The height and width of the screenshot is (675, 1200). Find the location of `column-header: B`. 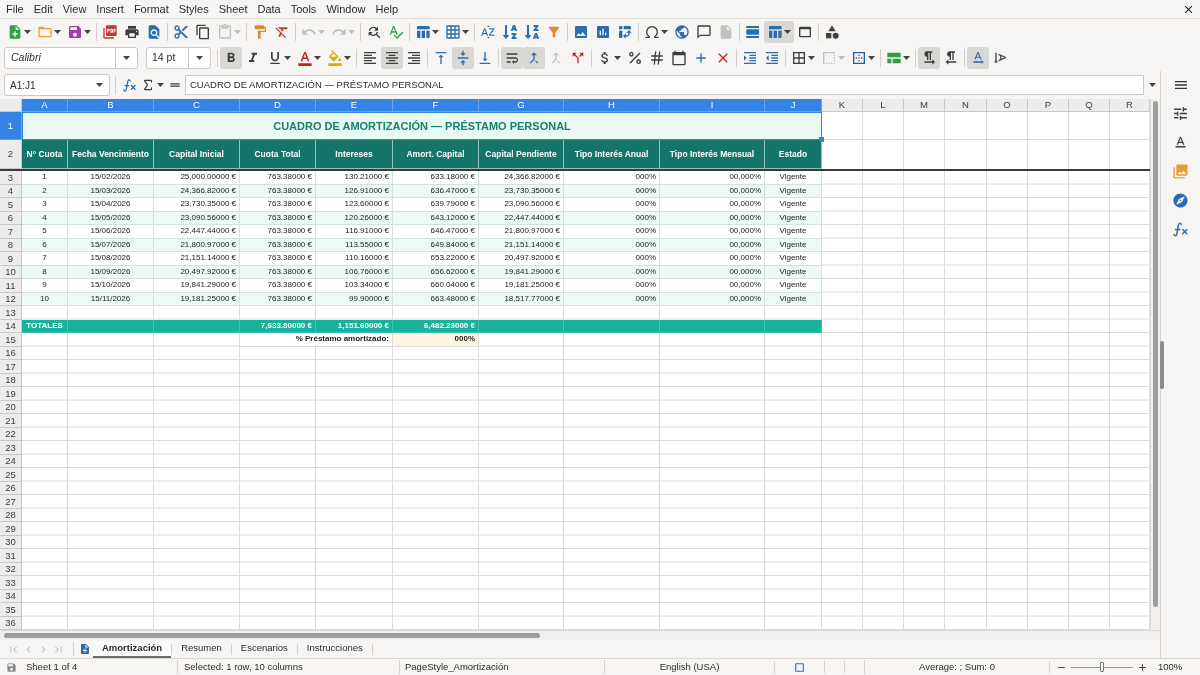

column-header: B is located at coordinates (111, 105).